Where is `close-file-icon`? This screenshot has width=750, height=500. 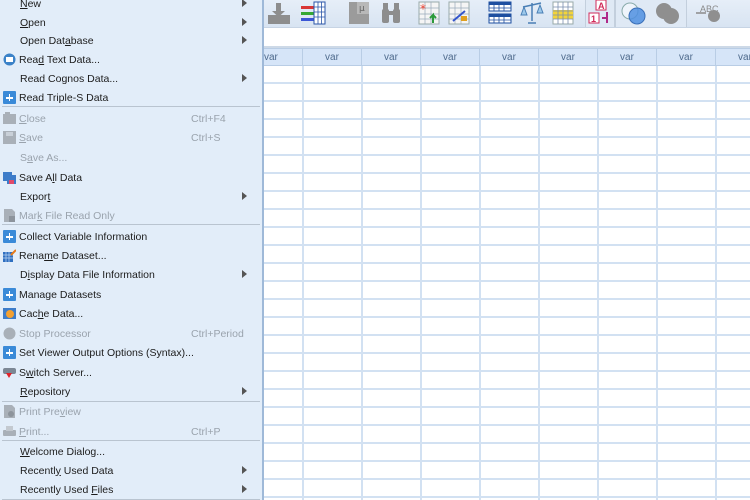
close-file-icon is located at coordinates (9, 118).